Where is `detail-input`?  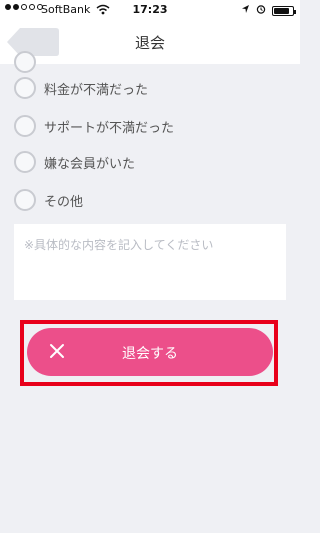
detail-input is located at coordinates (150, 262).